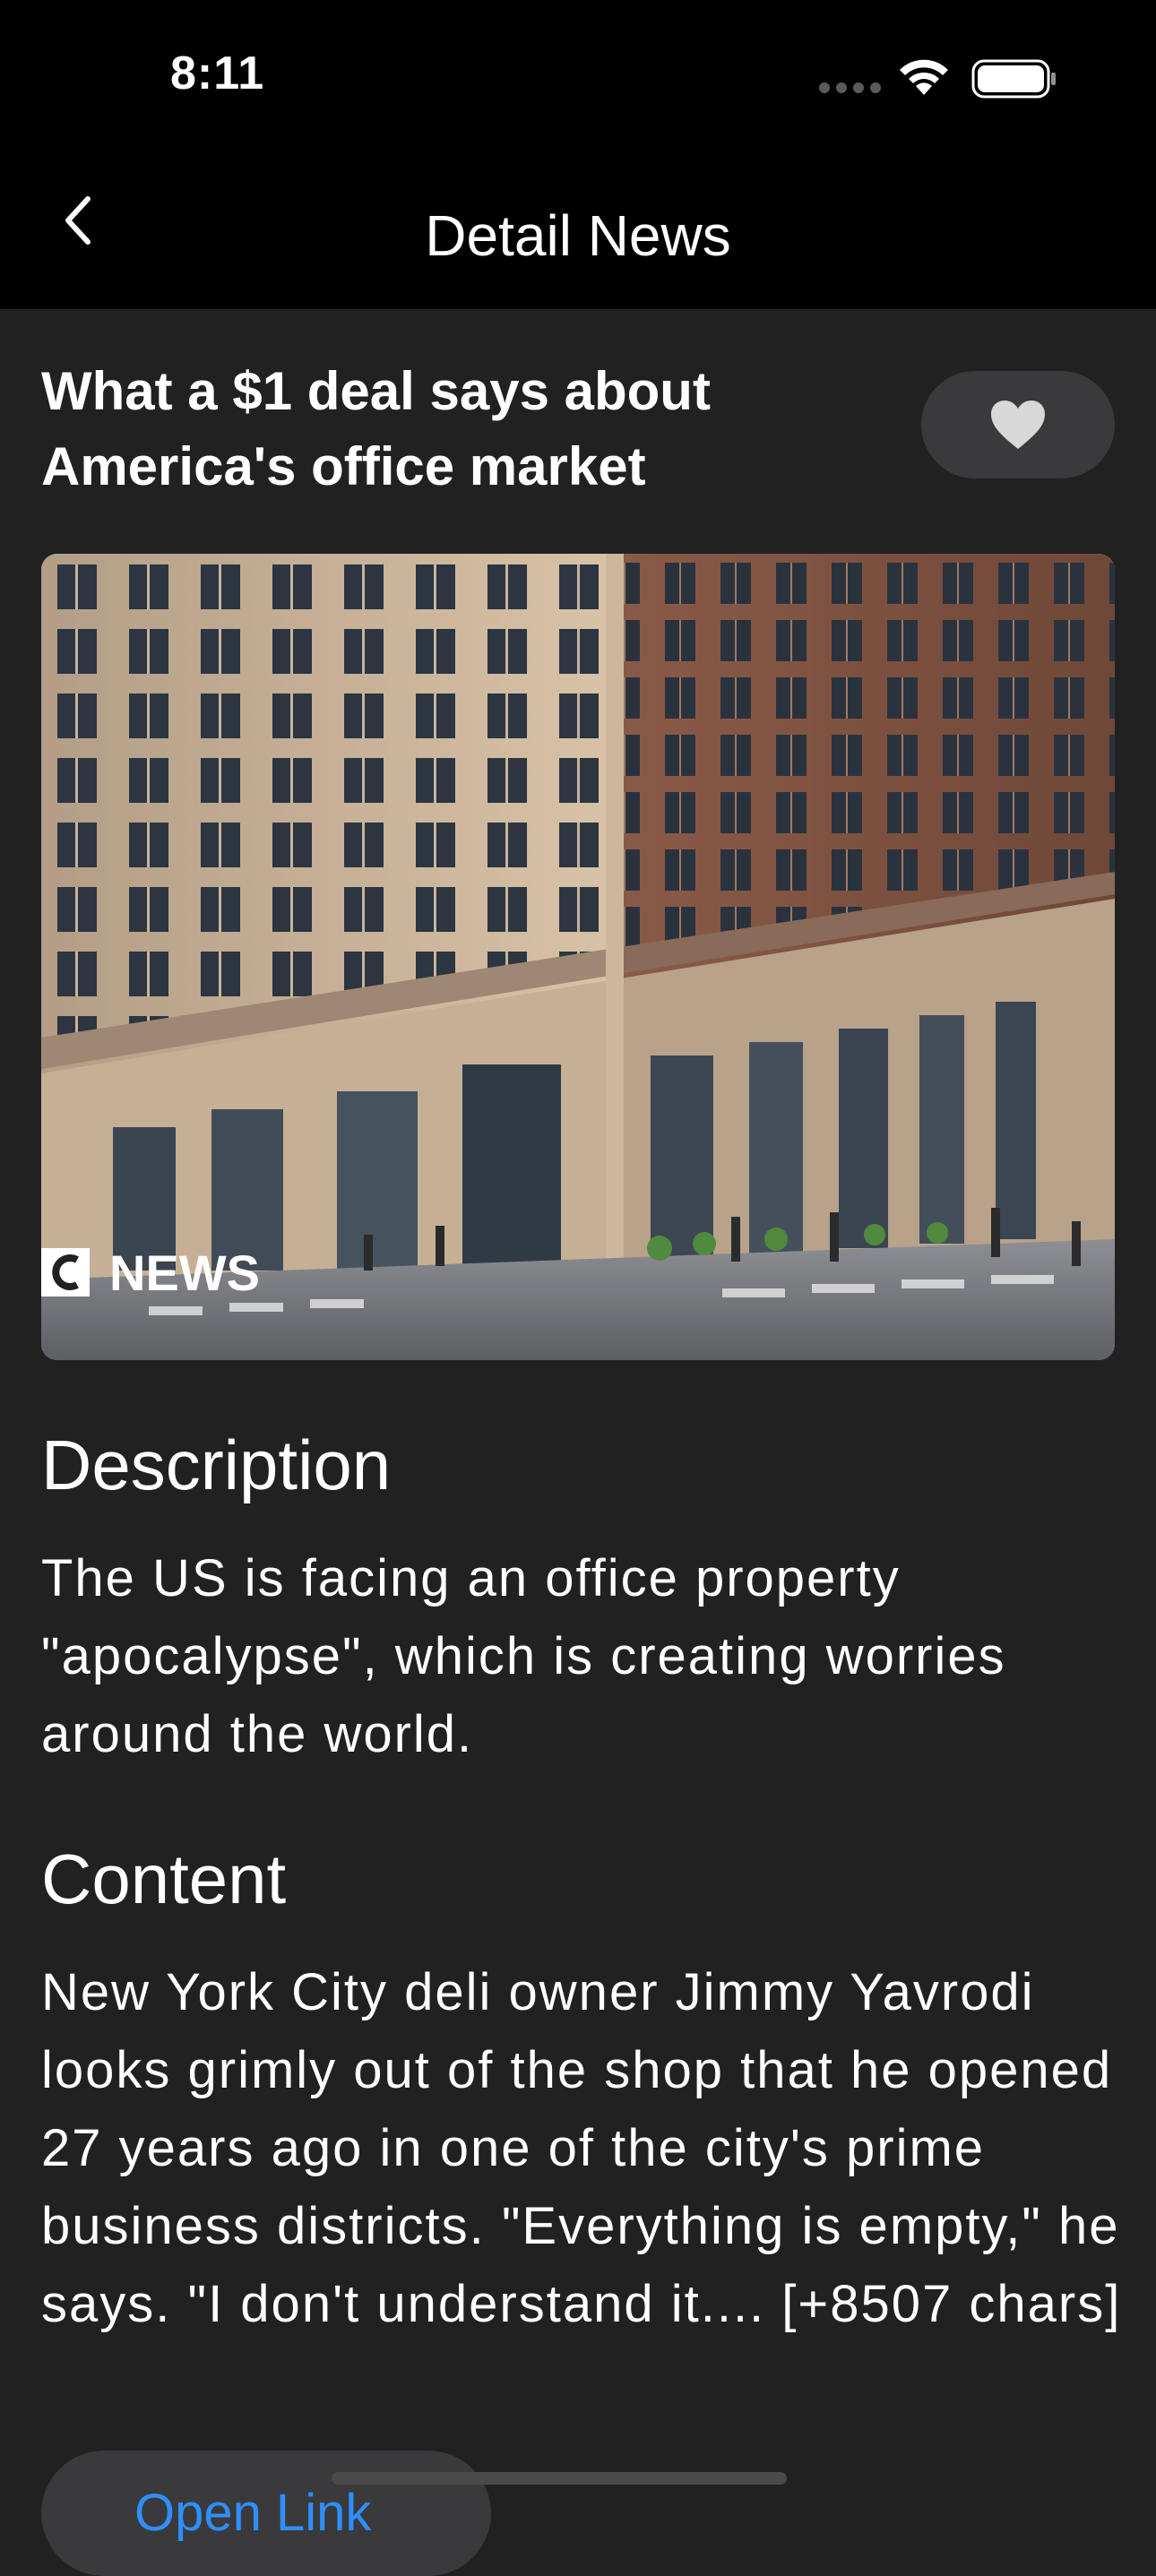  Describe the element at coordinates (578, 76) in the screenshot. I see `status-bar: 8:11` at that location.